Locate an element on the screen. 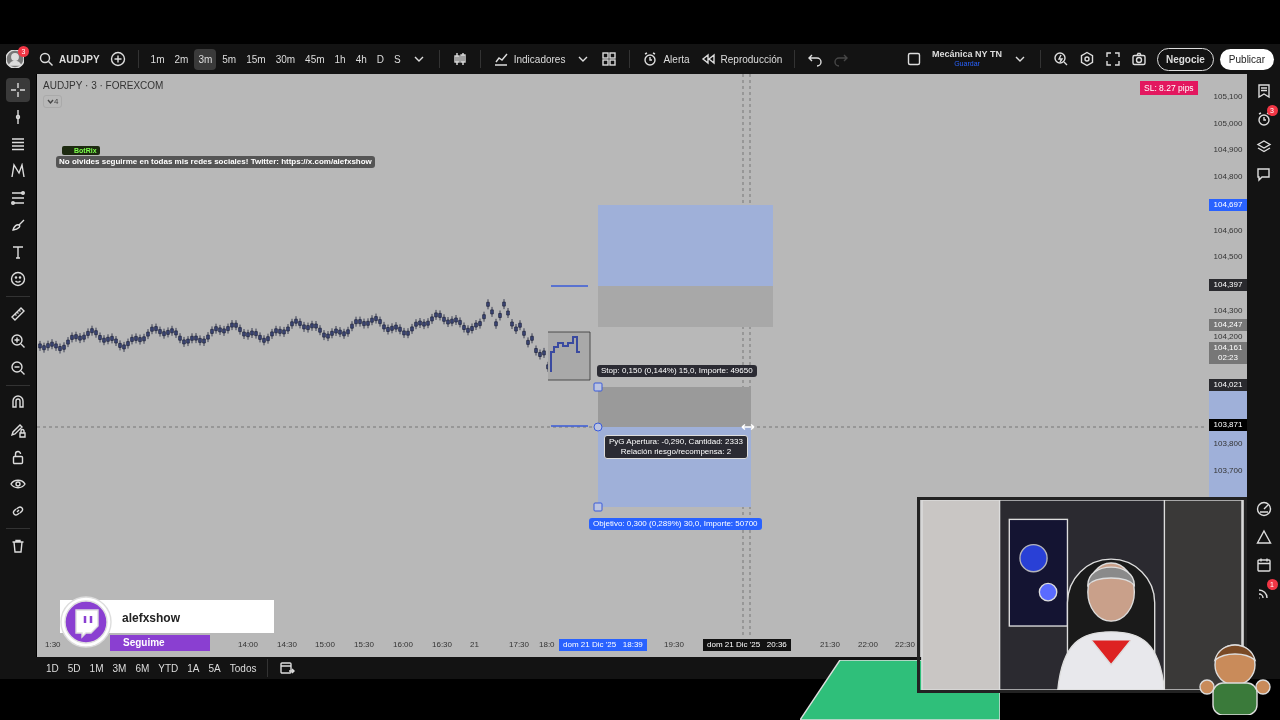 The width and height of the screenshot is (1280, 720). time-label: 15:30 is located at coordinates (364, 645).